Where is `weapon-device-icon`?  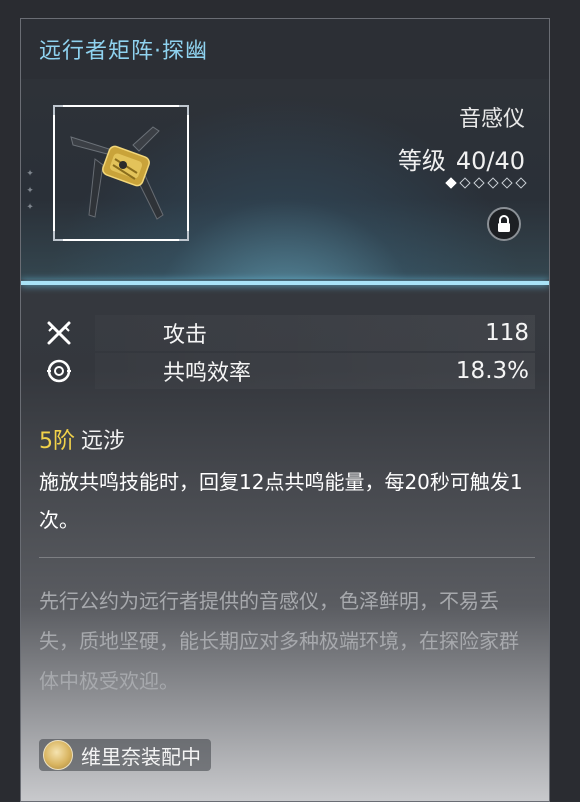 weapon-device-icon is located at coordinates (117, 173).